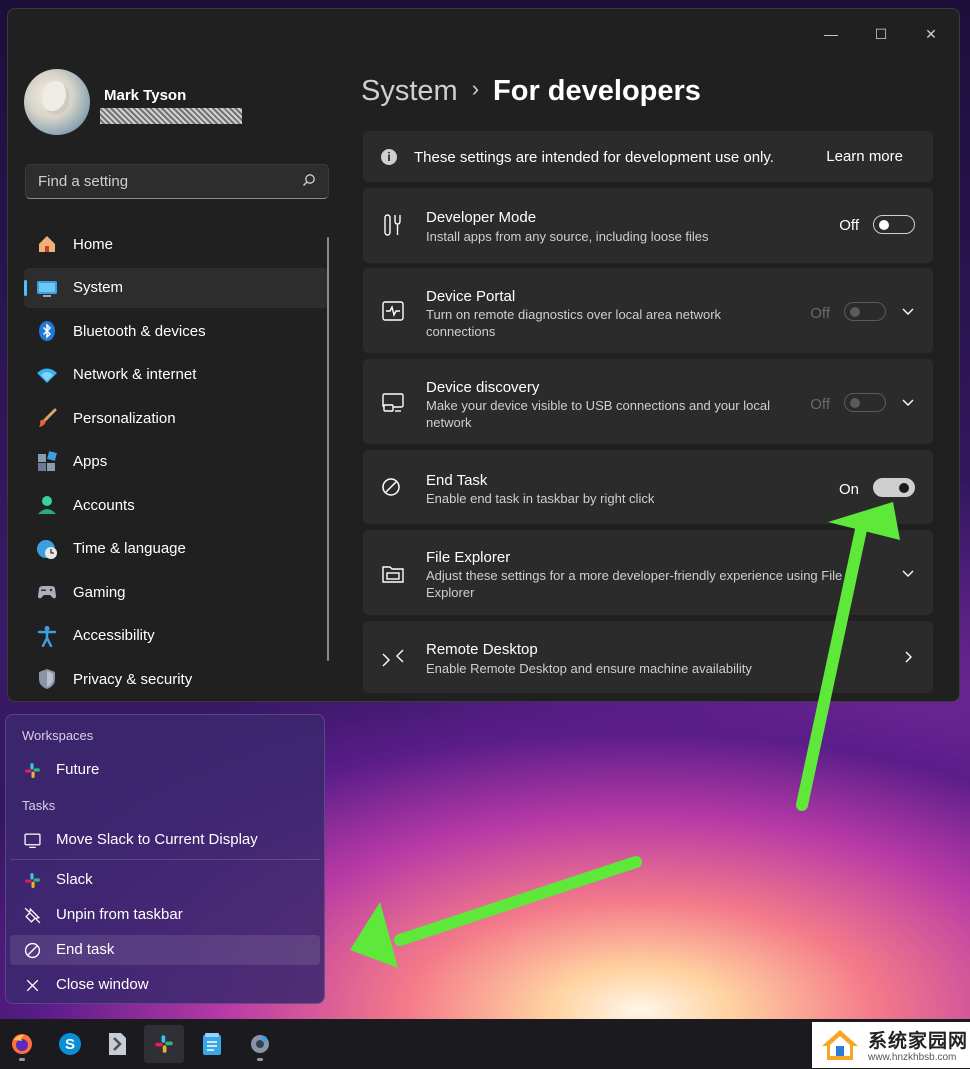  What do you see at coordinates (393, 311) in the screenshot?
I see `device-portal-icon` at bounding box center [393, 311].